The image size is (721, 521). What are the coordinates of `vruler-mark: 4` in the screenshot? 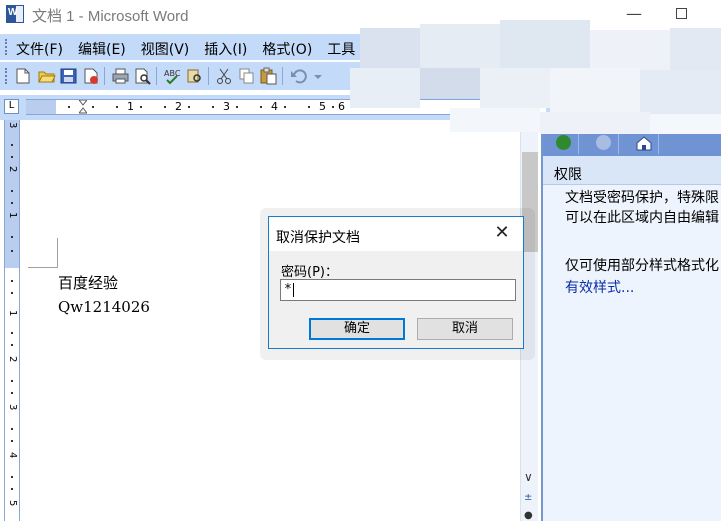 It's located at (12, 455).